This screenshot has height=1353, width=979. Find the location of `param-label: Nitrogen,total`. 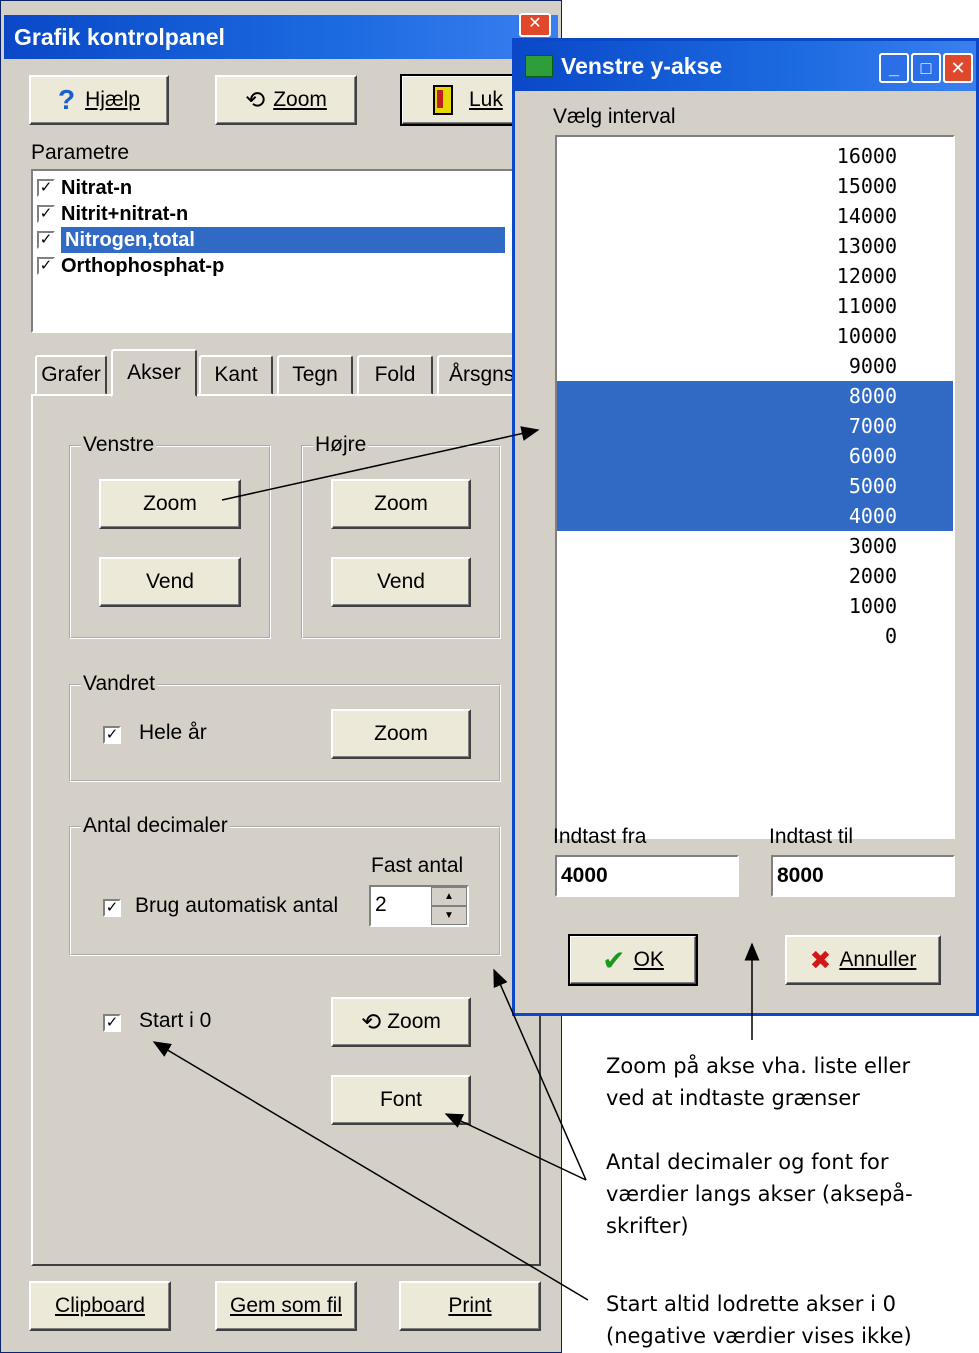

param-label: Nitrogen,total is located at coordinates (283, 240).